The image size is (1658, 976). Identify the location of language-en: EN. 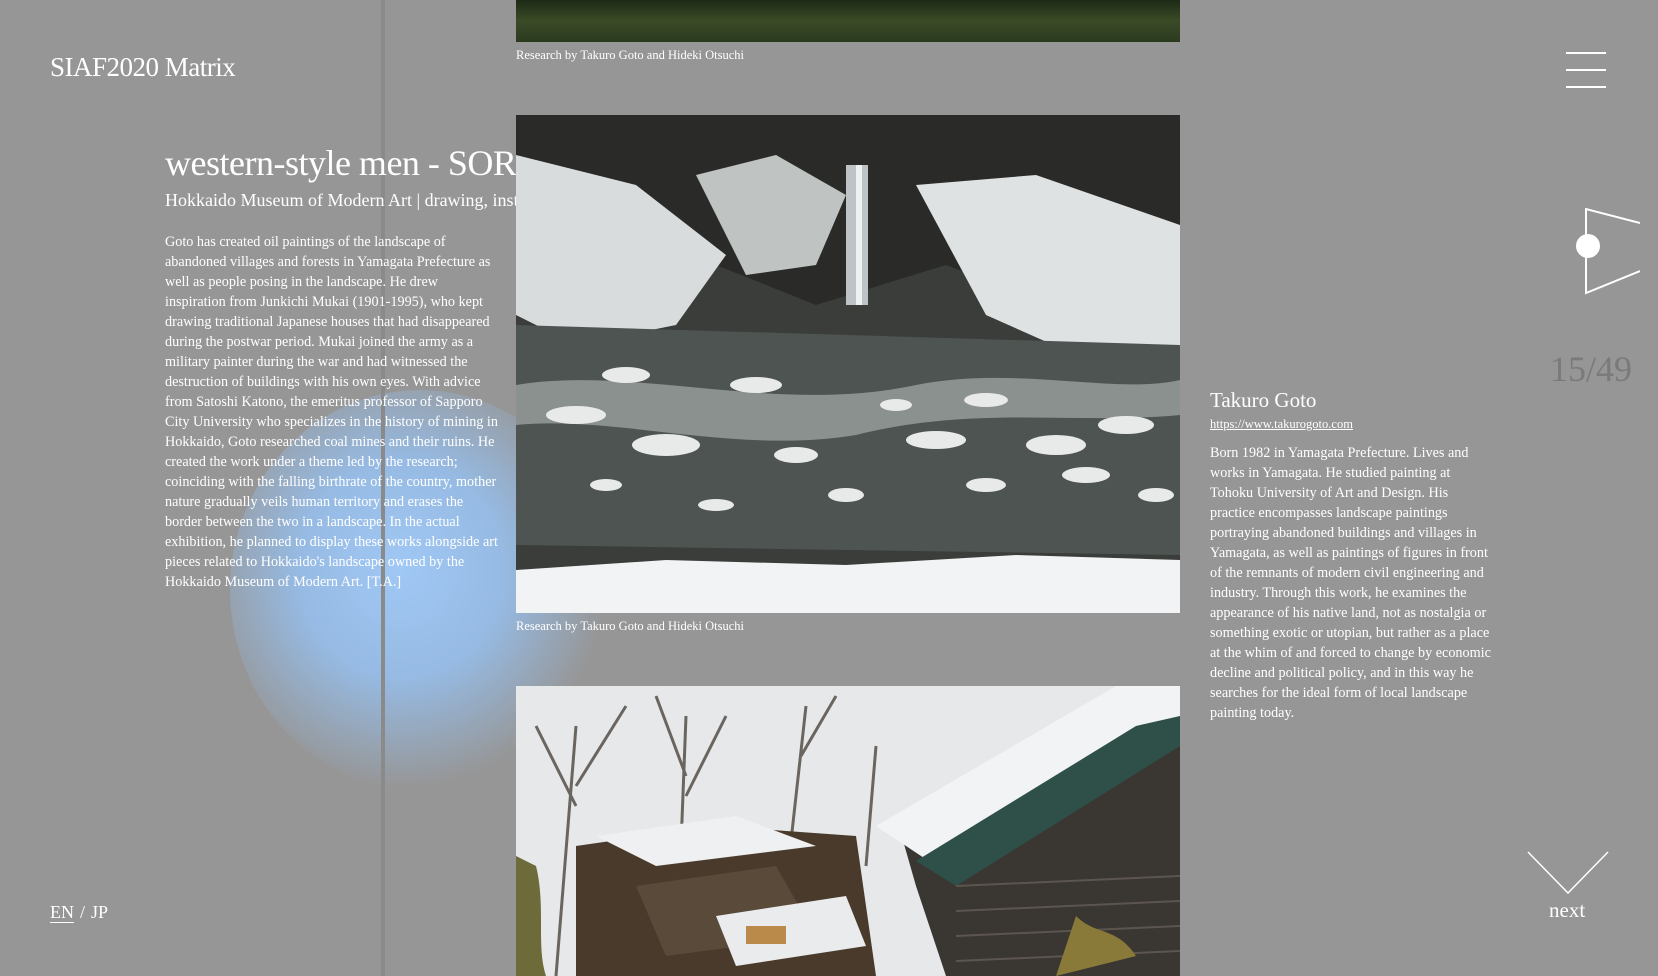
(62, 912).